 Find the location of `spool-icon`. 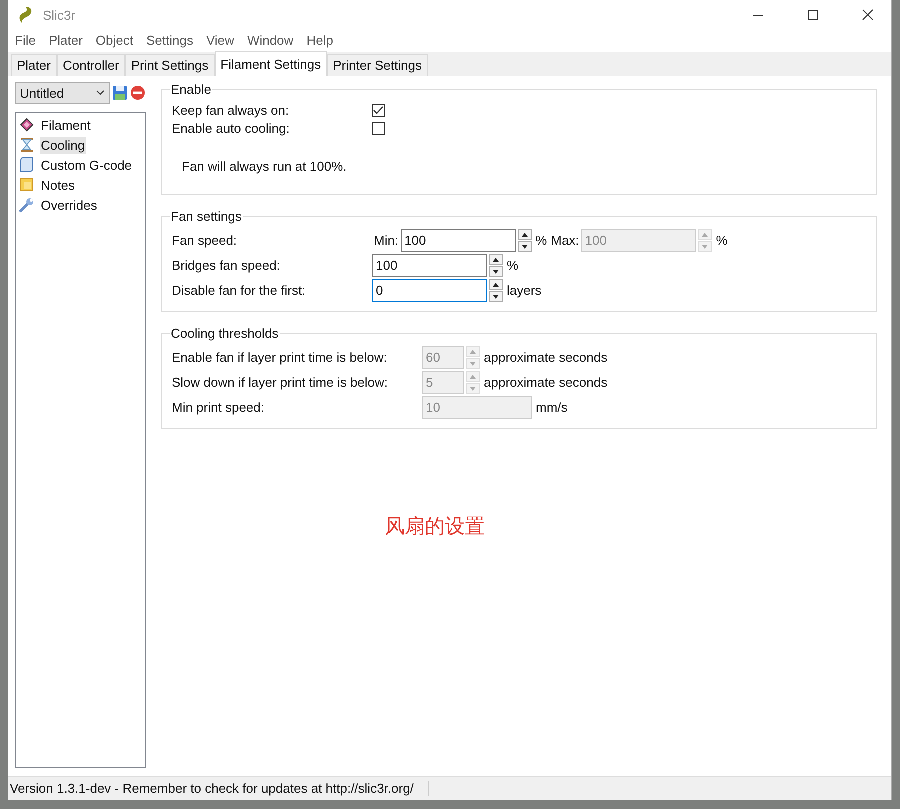

spool-icon is located at coordinates (27, 125).